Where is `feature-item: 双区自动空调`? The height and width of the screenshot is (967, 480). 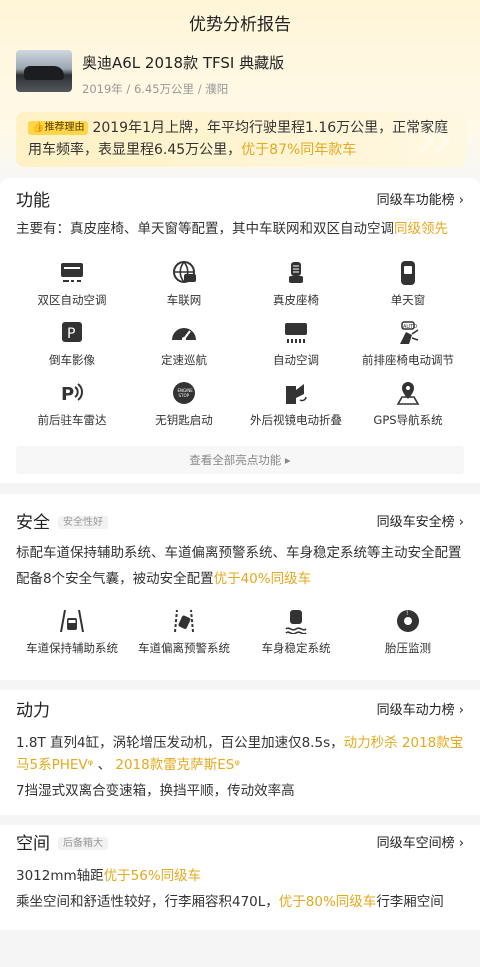 feature-item: 双区自动空调 is located at coordinates (72, 290).